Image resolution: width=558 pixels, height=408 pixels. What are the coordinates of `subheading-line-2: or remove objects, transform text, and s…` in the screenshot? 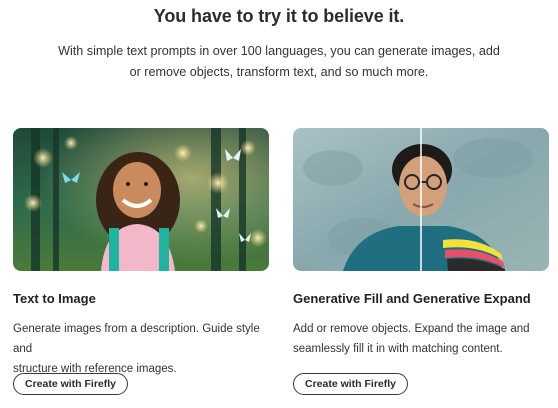 It's located at (279, 72).